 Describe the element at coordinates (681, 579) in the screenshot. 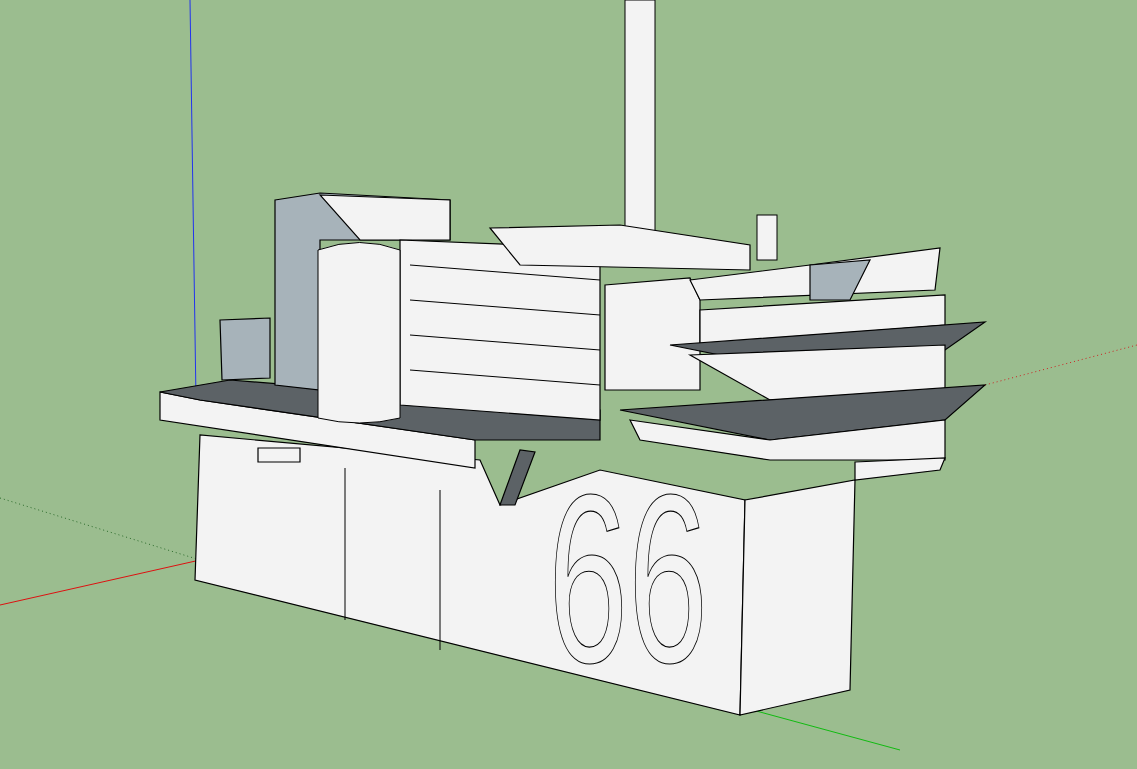

I see `hull-number: 66` at that location.